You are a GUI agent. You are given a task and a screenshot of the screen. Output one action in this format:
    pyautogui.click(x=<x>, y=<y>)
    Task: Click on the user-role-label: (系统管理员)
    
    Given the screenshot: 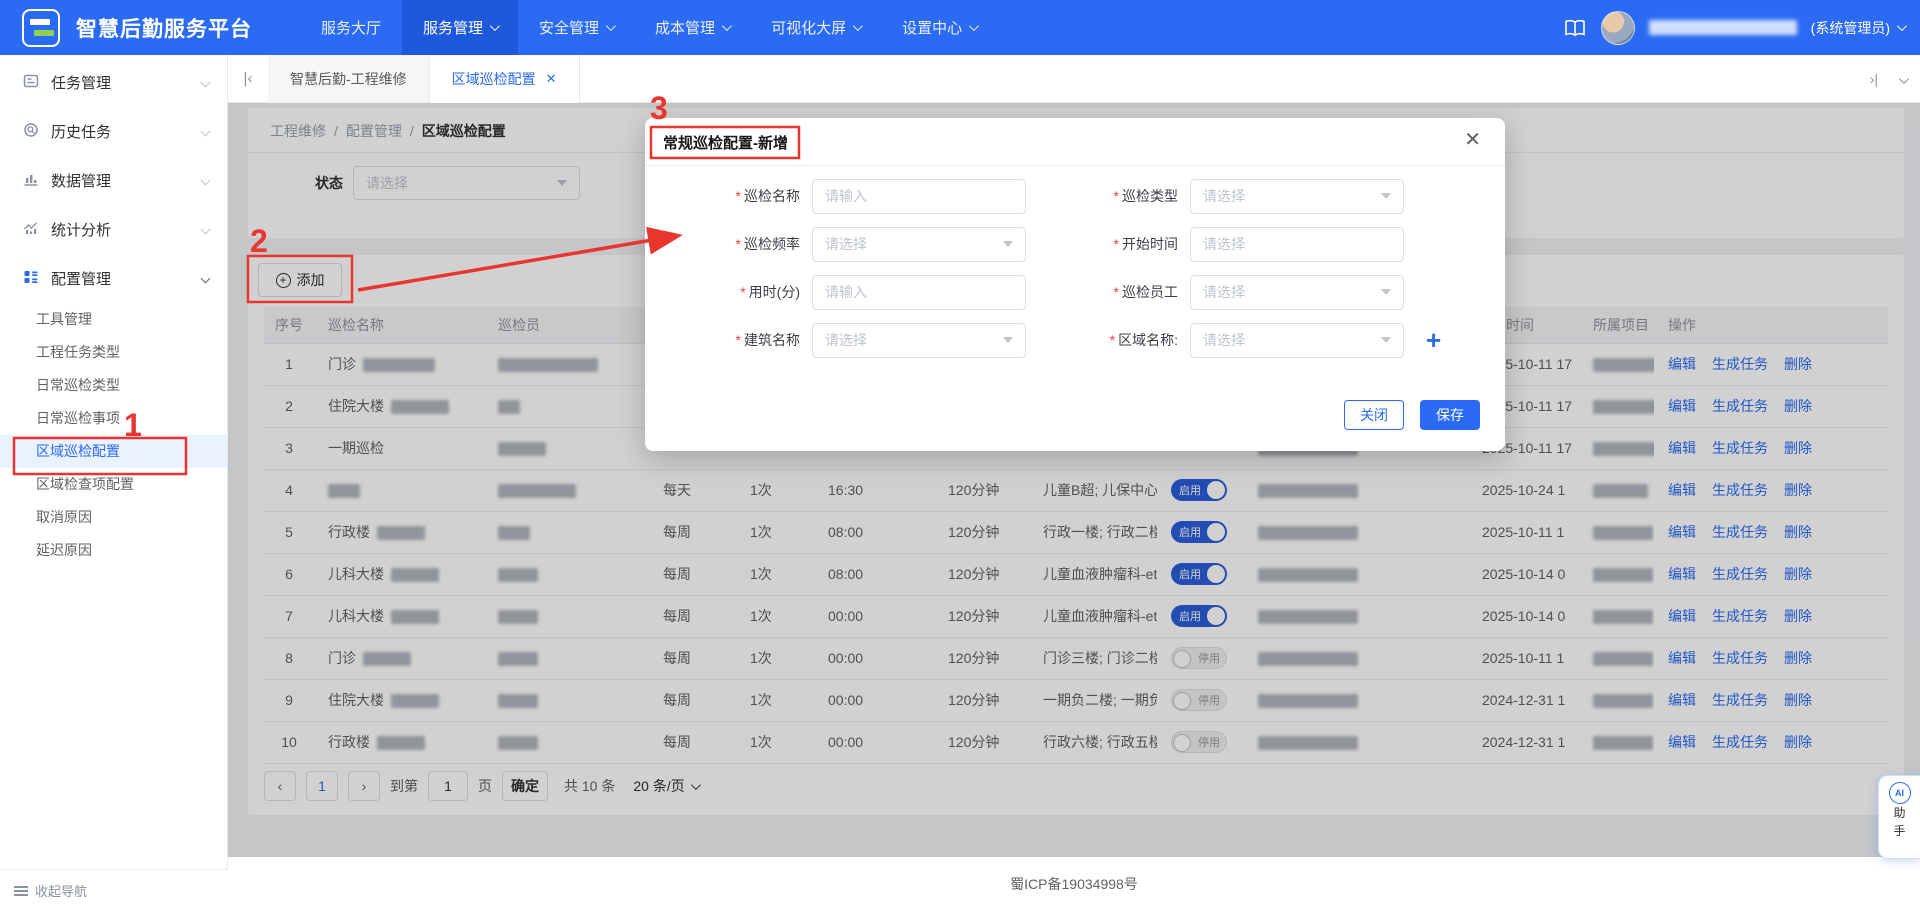 What is the action you would take?
    pyautogui.click(x=1850, y=27)
    